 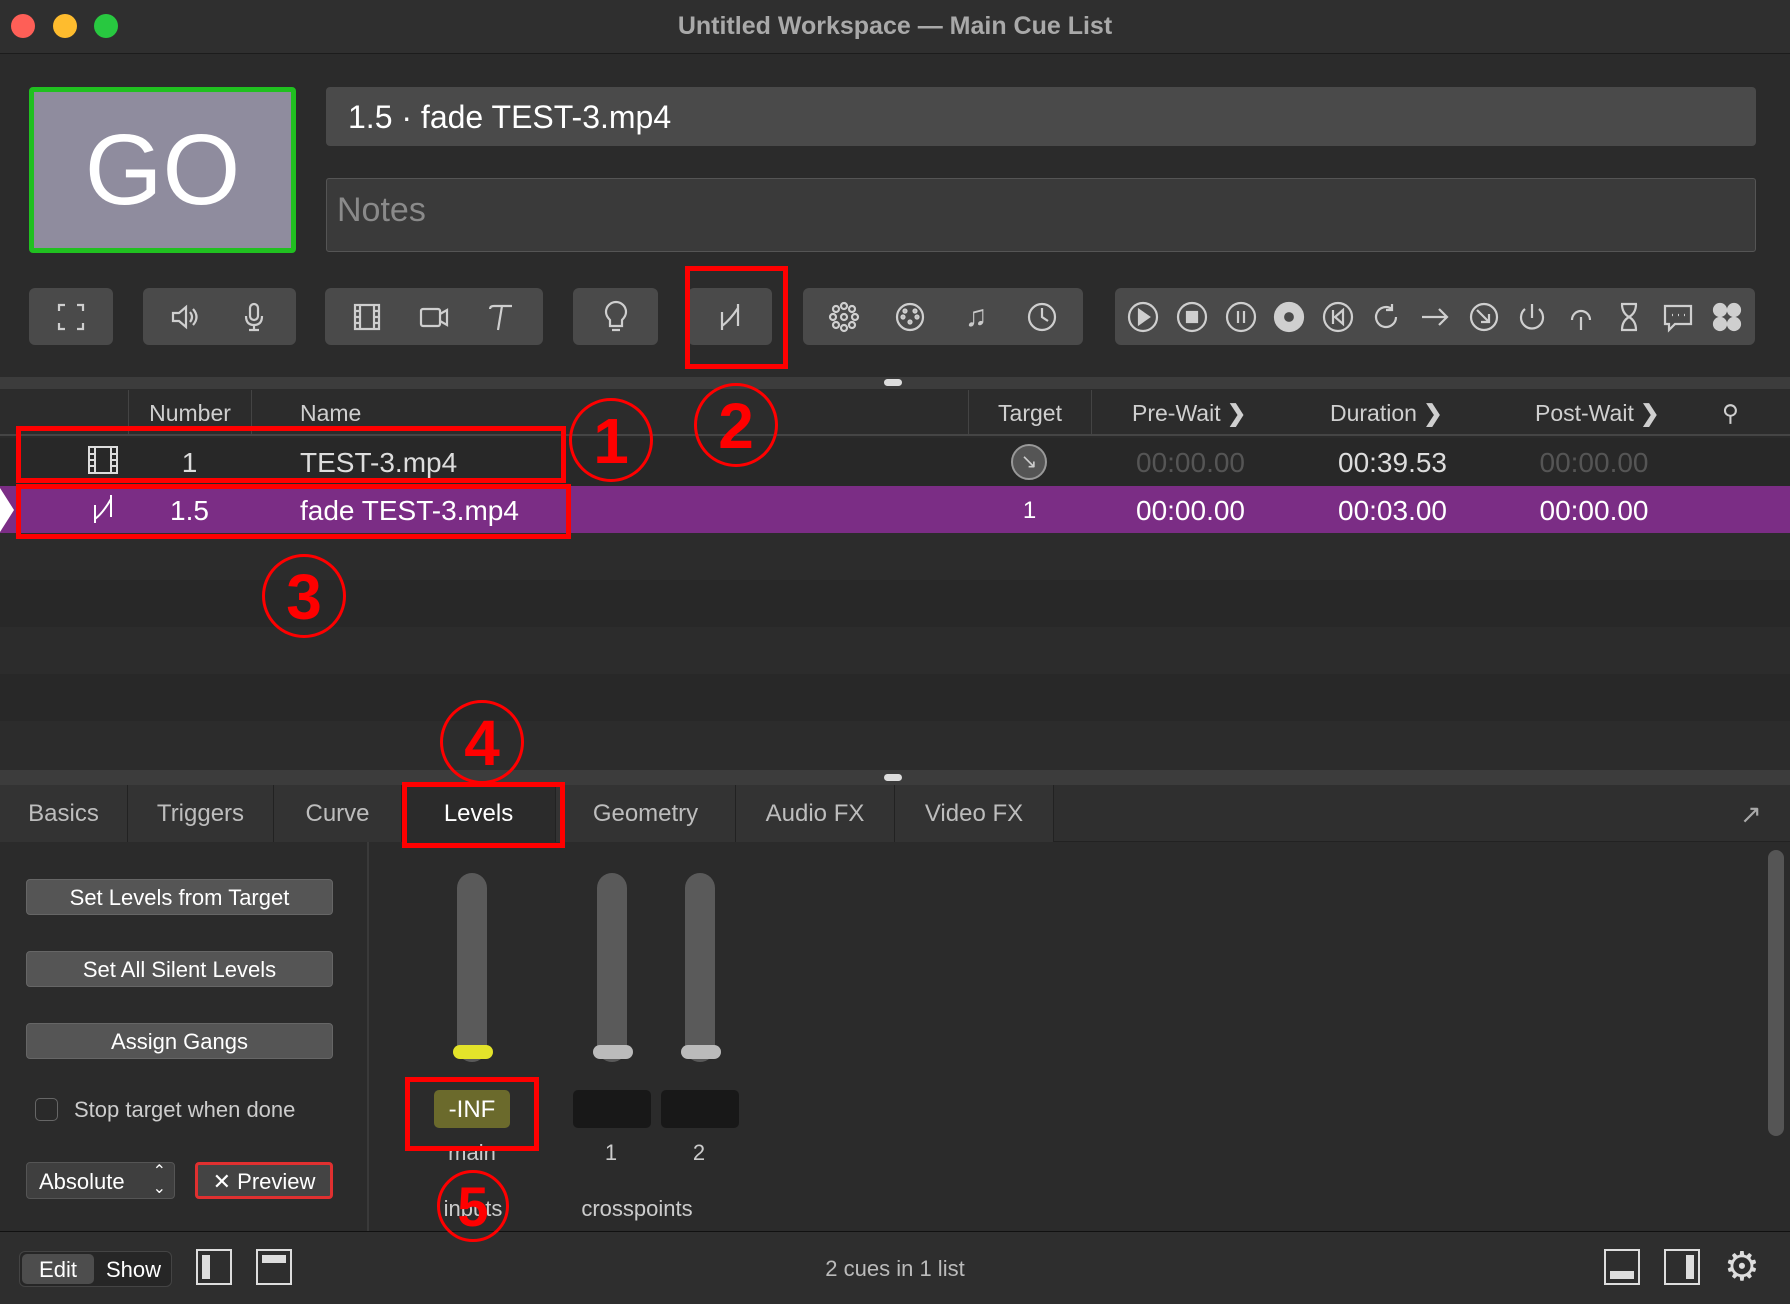 What do you see at coordinates (1581, 317) in the screenshot?
I see `devamp-icon` at bounding box center [1581, 317].